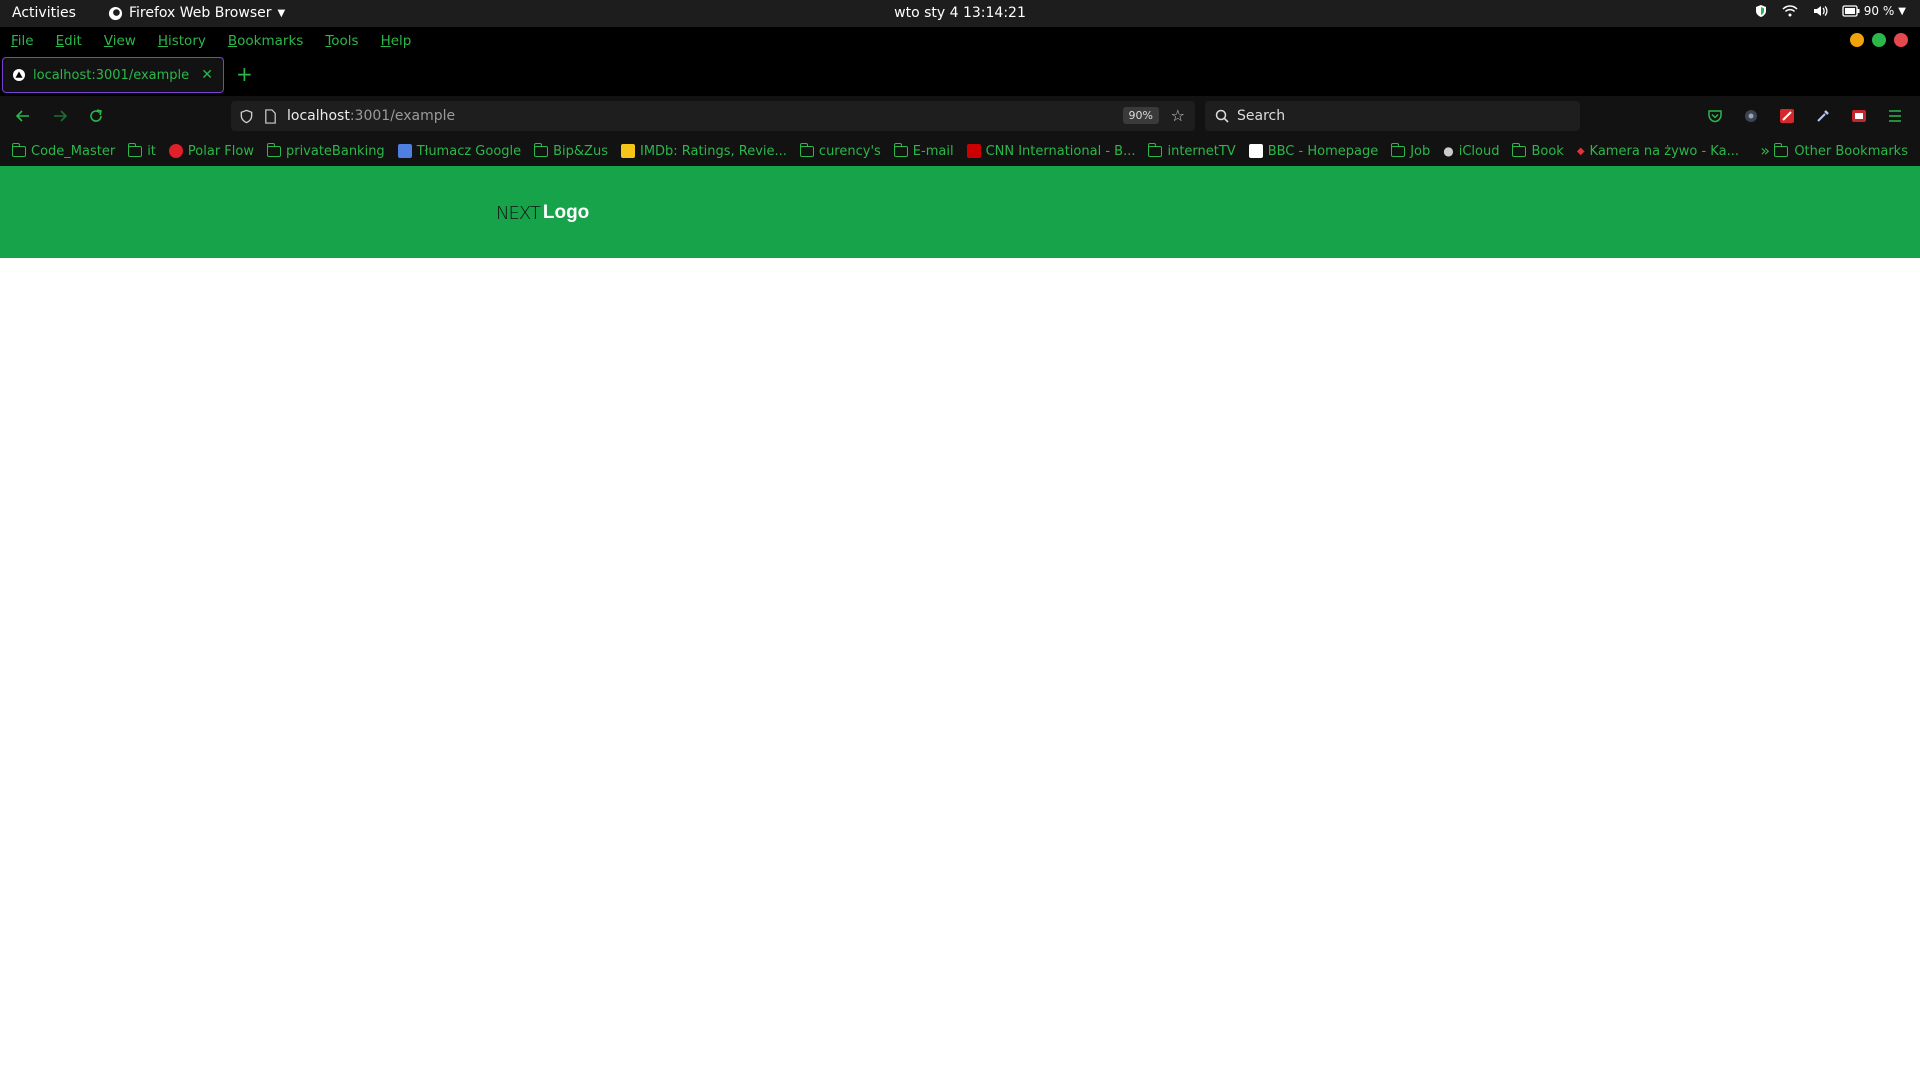  I want to click on polar-flow-icon, so click(175, 151).